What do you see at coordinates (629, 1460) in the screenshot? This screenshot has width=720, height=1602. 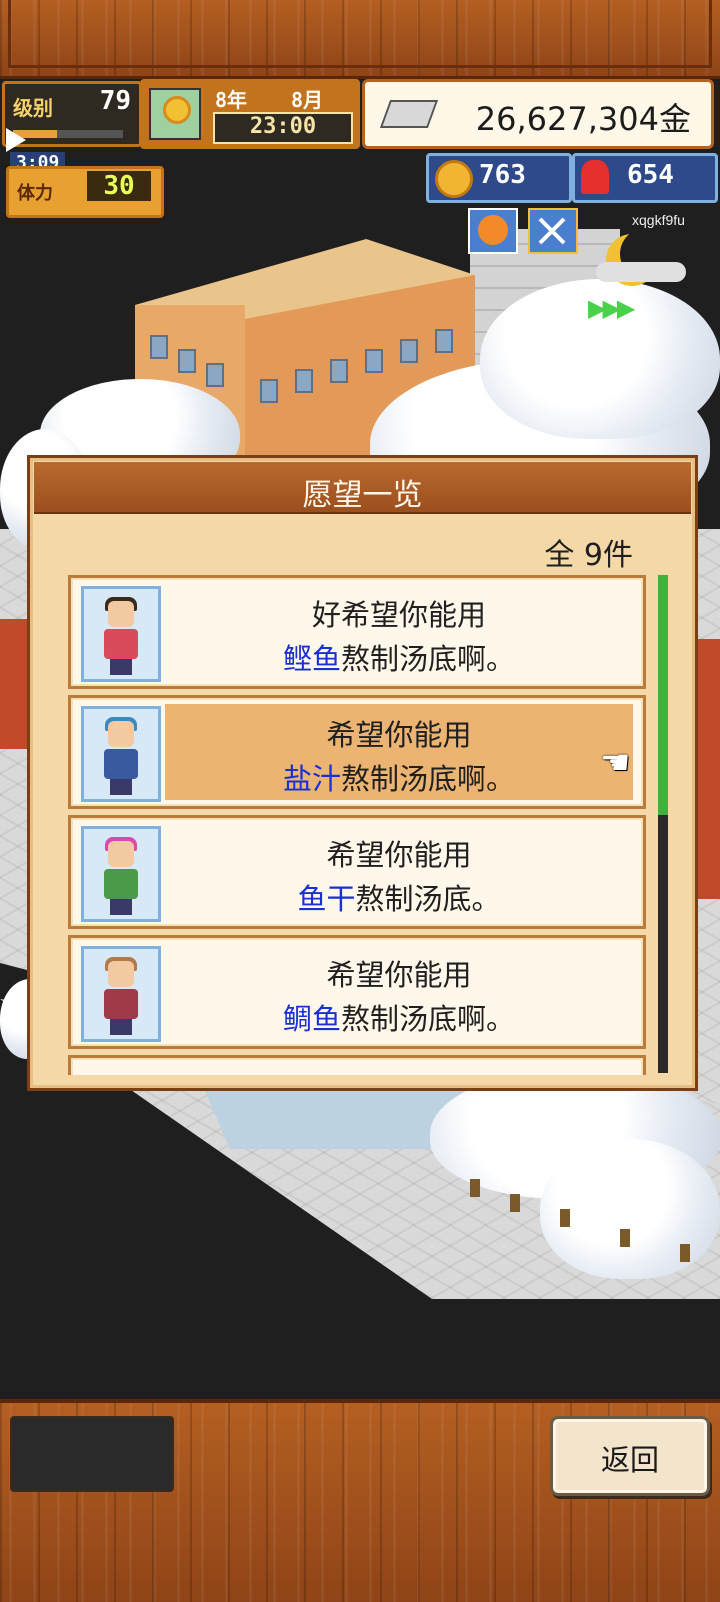 I see `back-button-label: 返回` at bounding box center [629, 1460].